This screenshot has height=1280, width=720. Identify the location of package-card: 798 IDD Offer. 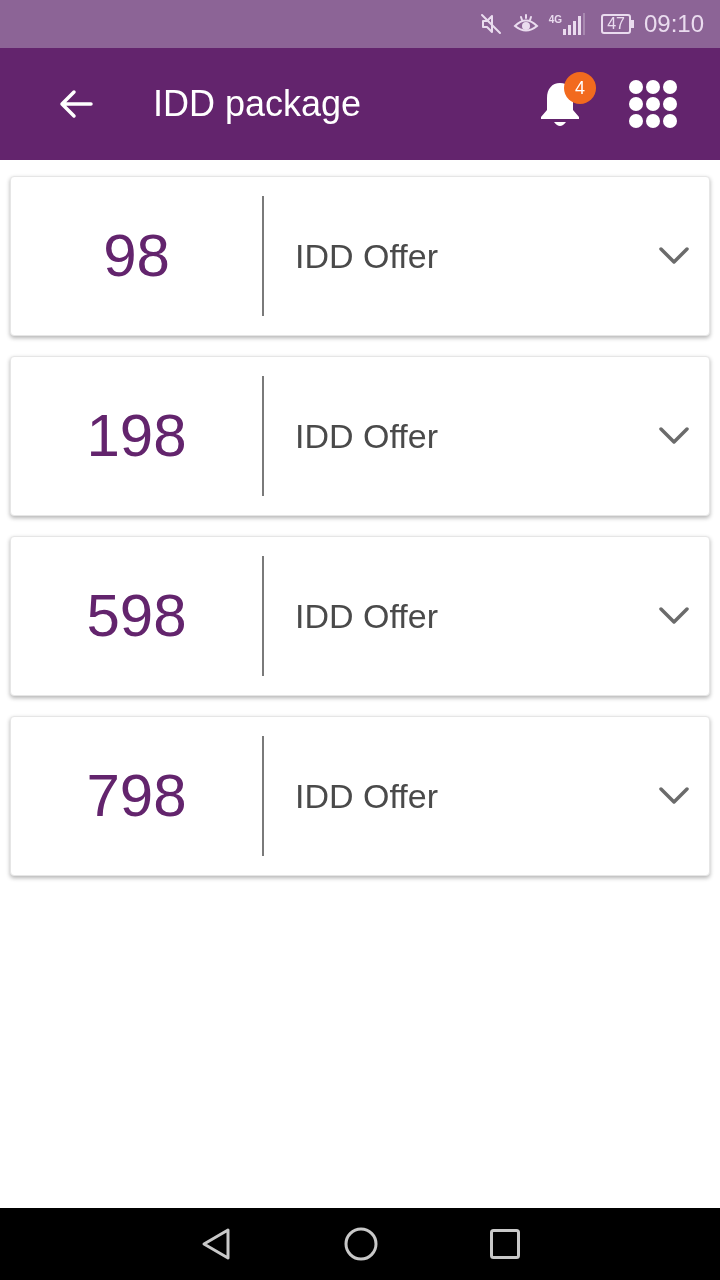
(360, 796).